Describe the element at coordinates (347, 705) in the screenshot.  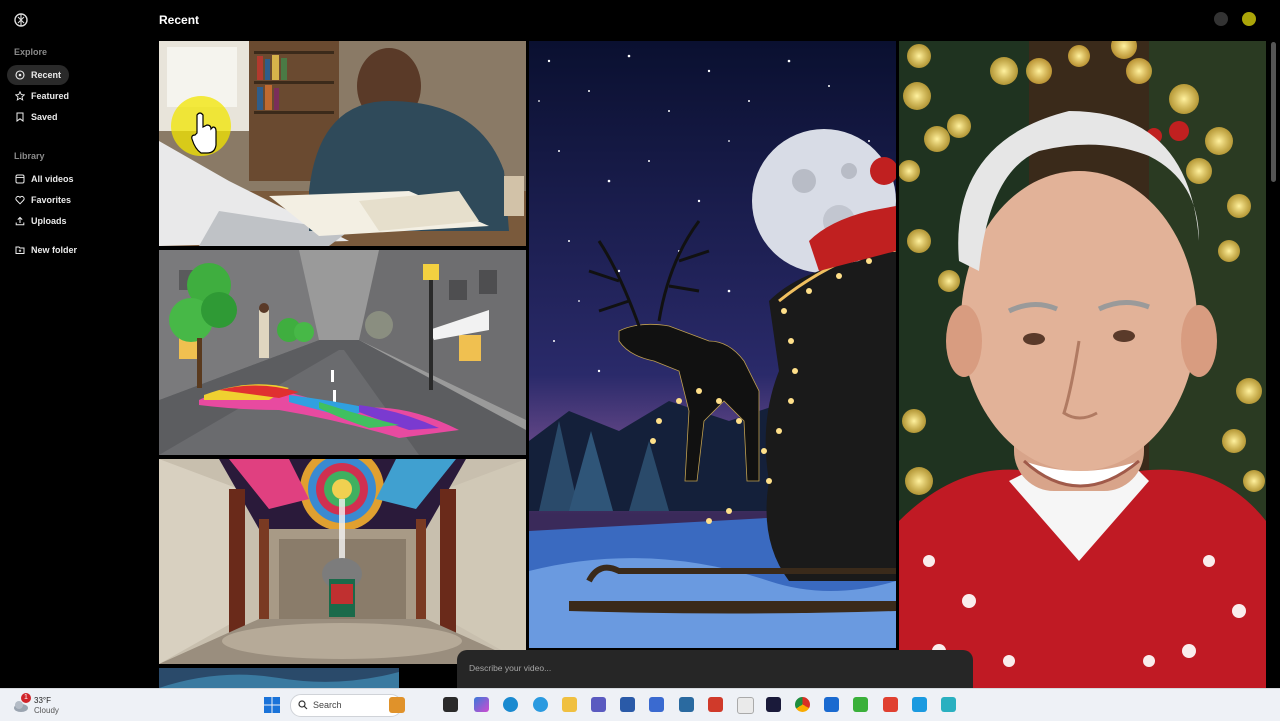
I see `taskbar-search: Search` at that location.